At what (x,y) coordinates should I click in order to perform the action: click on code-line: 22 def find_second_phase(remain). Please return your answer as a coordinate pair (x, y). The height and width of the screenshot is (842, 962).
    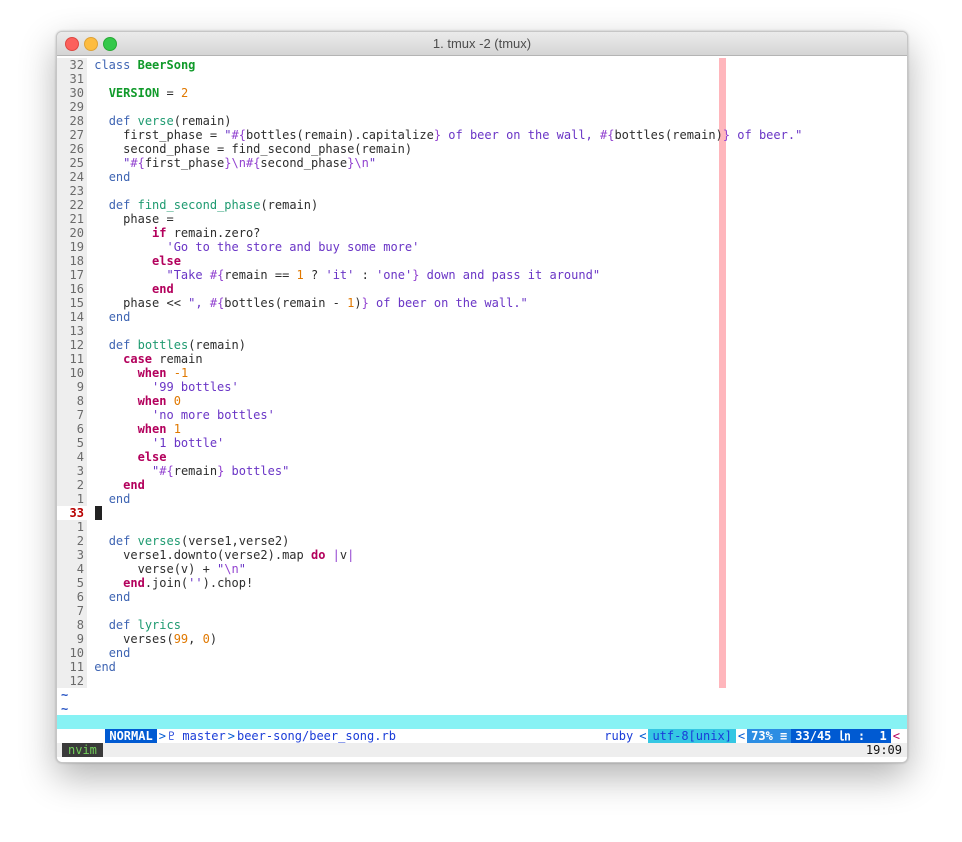
    Looking at the image, I should click on (187, 205).